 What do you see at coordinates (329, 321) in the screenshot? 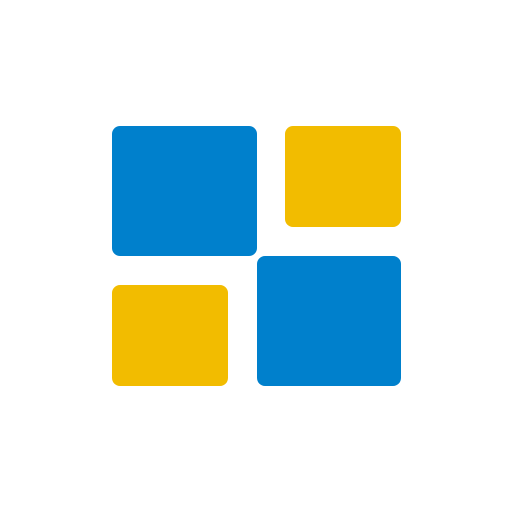
I see `tile-bottom-right-blue` at bounding box center [329, 321].